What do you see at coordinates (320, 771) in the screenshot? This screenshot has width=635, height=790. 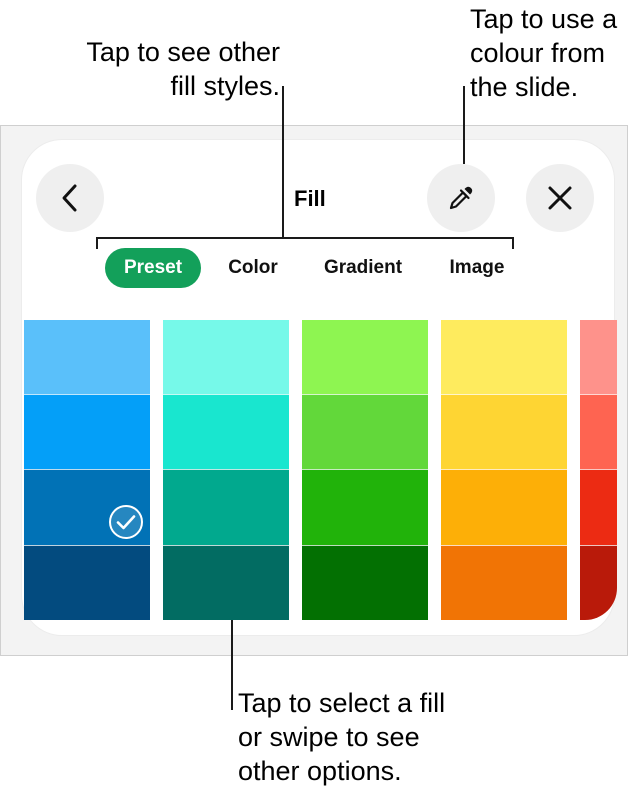 I see `callout-line: other options.` at bounding box center [320, 771].